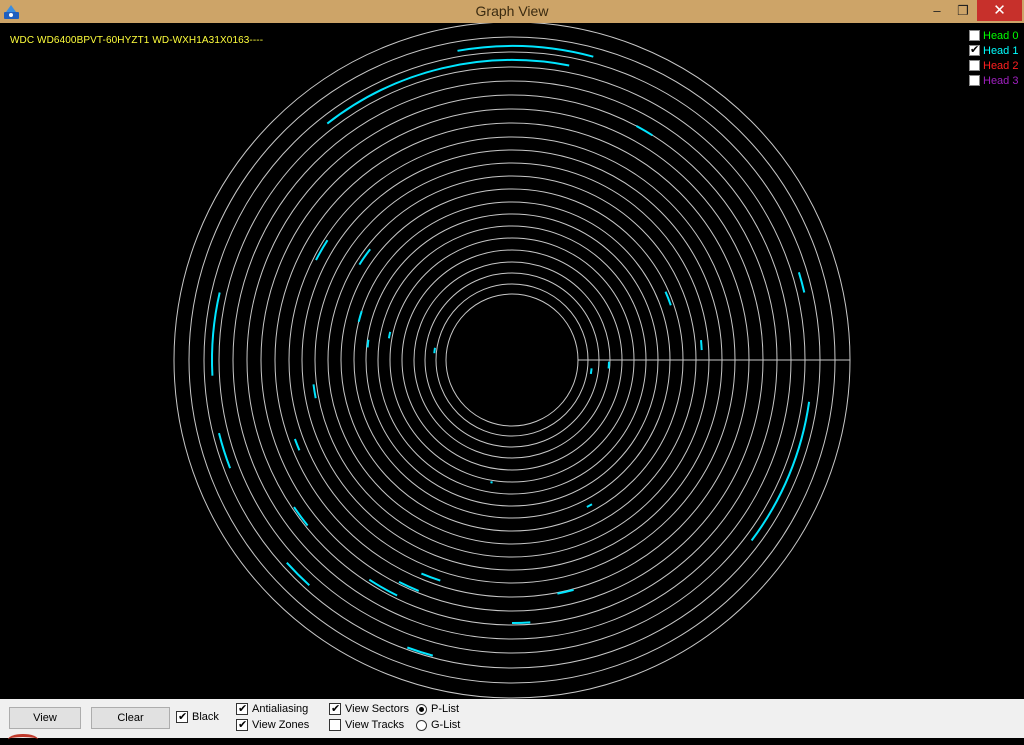 The height and width of the screenshot is (745, 1024). I want to click on head-3-checkbox, so click(974, 80).